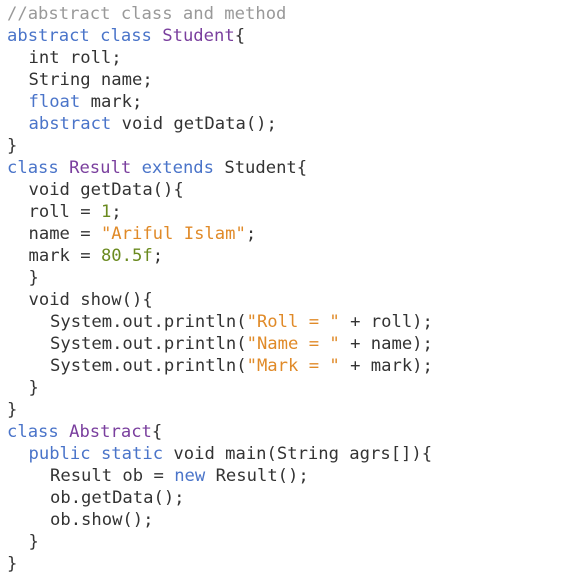 This screenshot has height=587, width=565. Describe the element at coordinates (112, 476) in the screenshot. I see `code-token-plain: Result ob =` at that location.